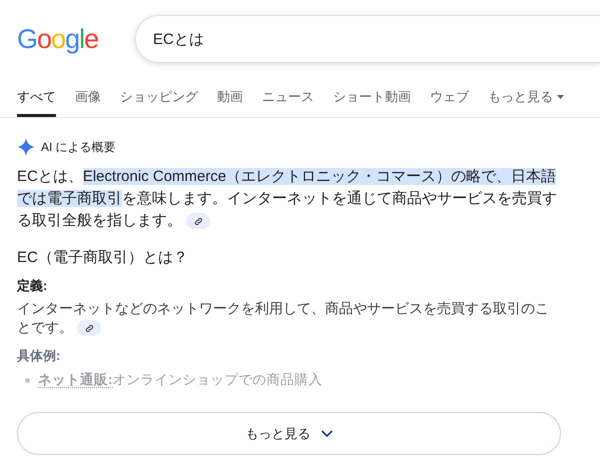 Image resolution: width=600 pixels, height=458 pixels. What do you see at coordinates (32, 286) in the screenshot?
I see `section-title: 定義:` at bounding box center [32, 286].